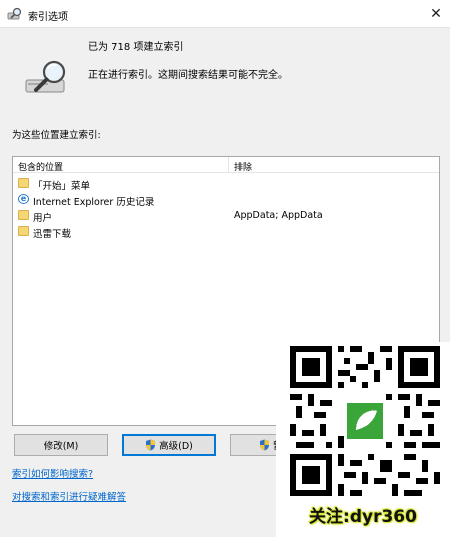 The height and width of the screenshot is (537, 450). Describe the element at coordinates (176, 446) in the screenshot. I see `advanced-button-label: 高级(D)` at that location.